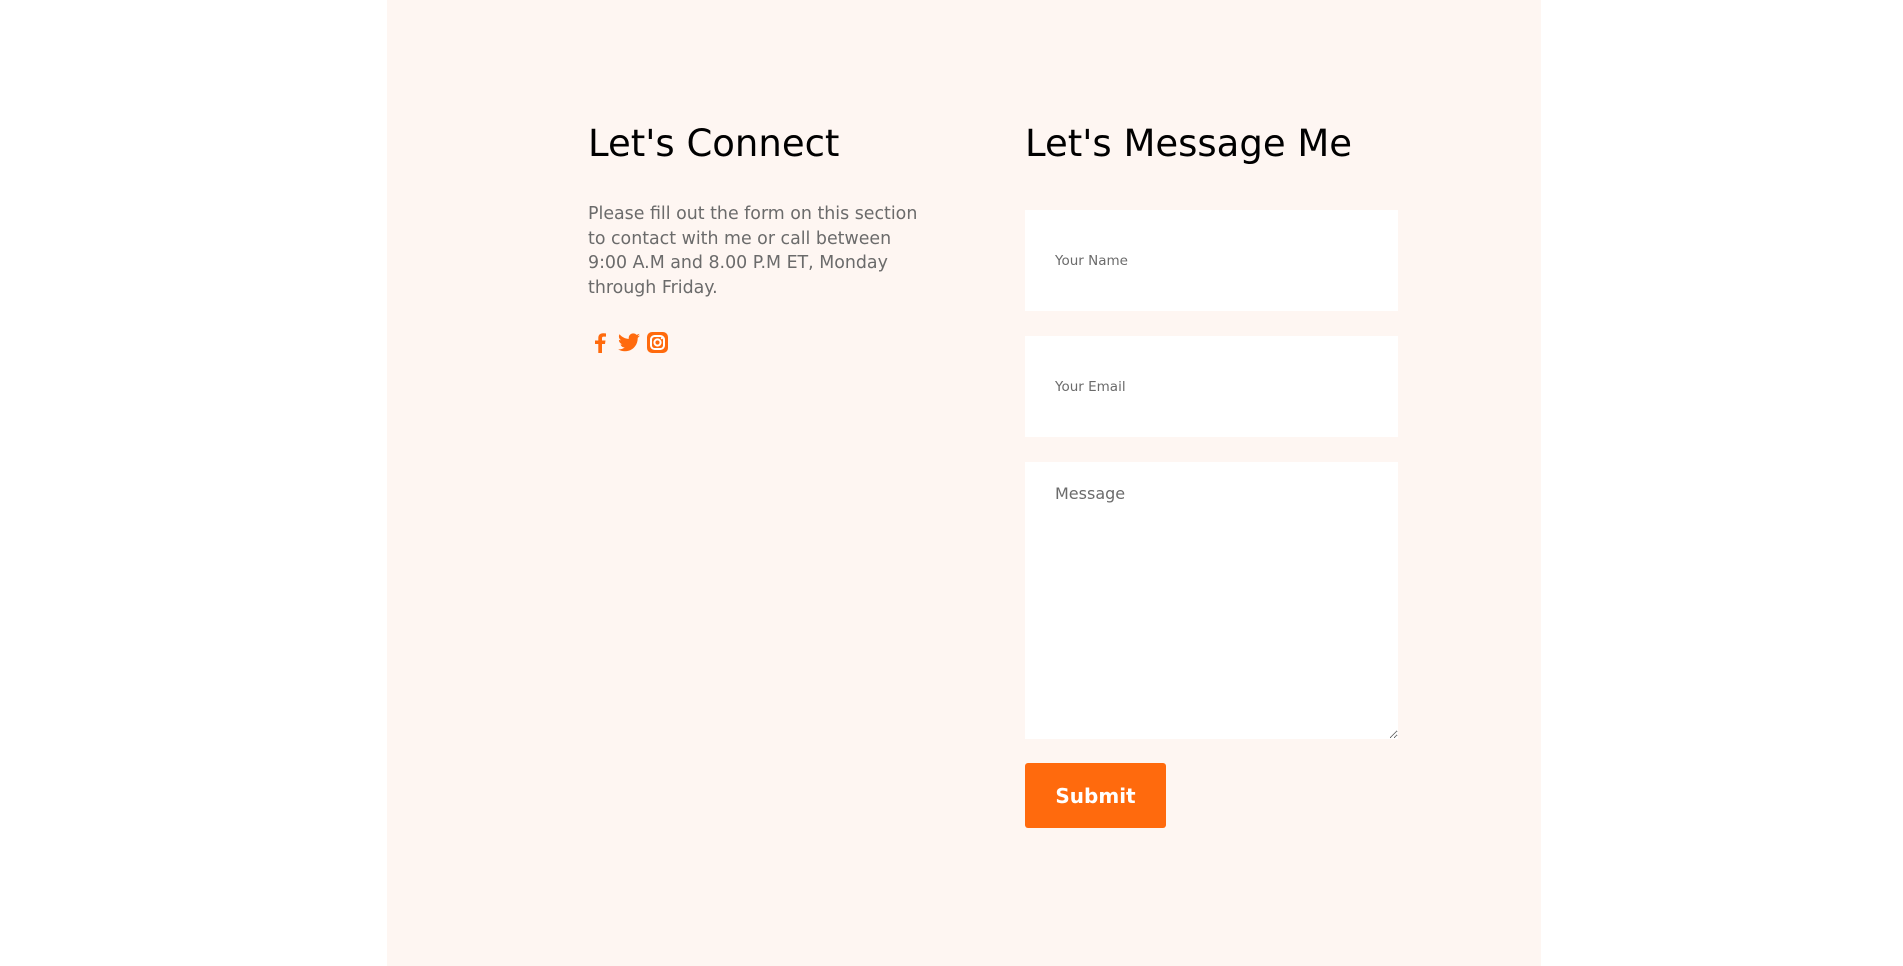 This screenshot has height=966, width=1903. What do you see at coordinates (1211, 386) in the screenshot?
I see `email-input` at bounding box center [1211, 386].